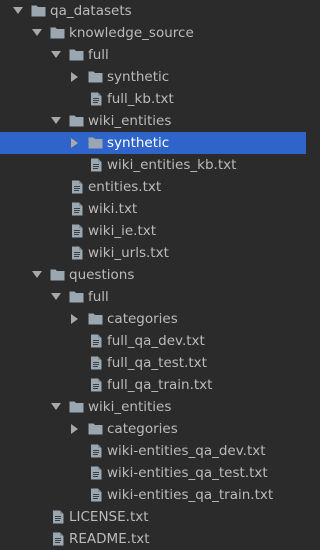 This screenshot has height=550, width=320. What do you see at coordinates (113, 209) in the screenshot?
I see `tree-item-label: wiki.txt` at bounding box center [113, 209].